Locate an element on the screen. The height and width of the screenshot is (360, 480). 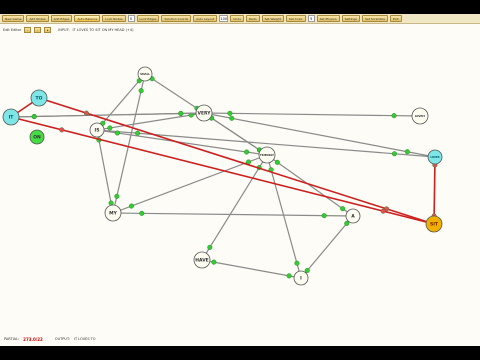
node-label: MY is located at coordinates (113, 214).